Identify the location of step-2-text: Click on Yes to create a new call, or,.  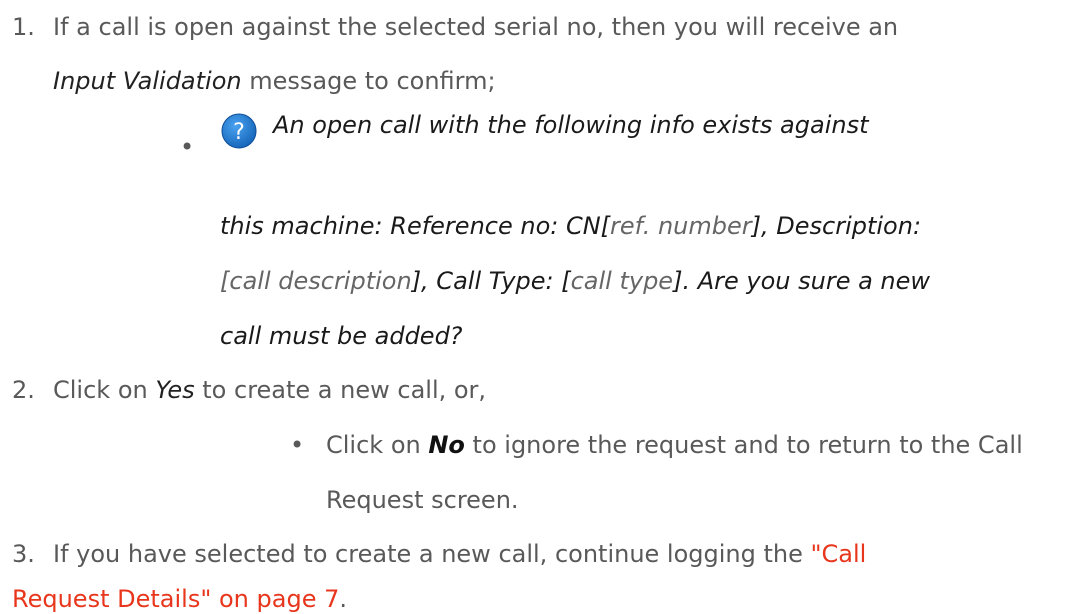
(269, 390).